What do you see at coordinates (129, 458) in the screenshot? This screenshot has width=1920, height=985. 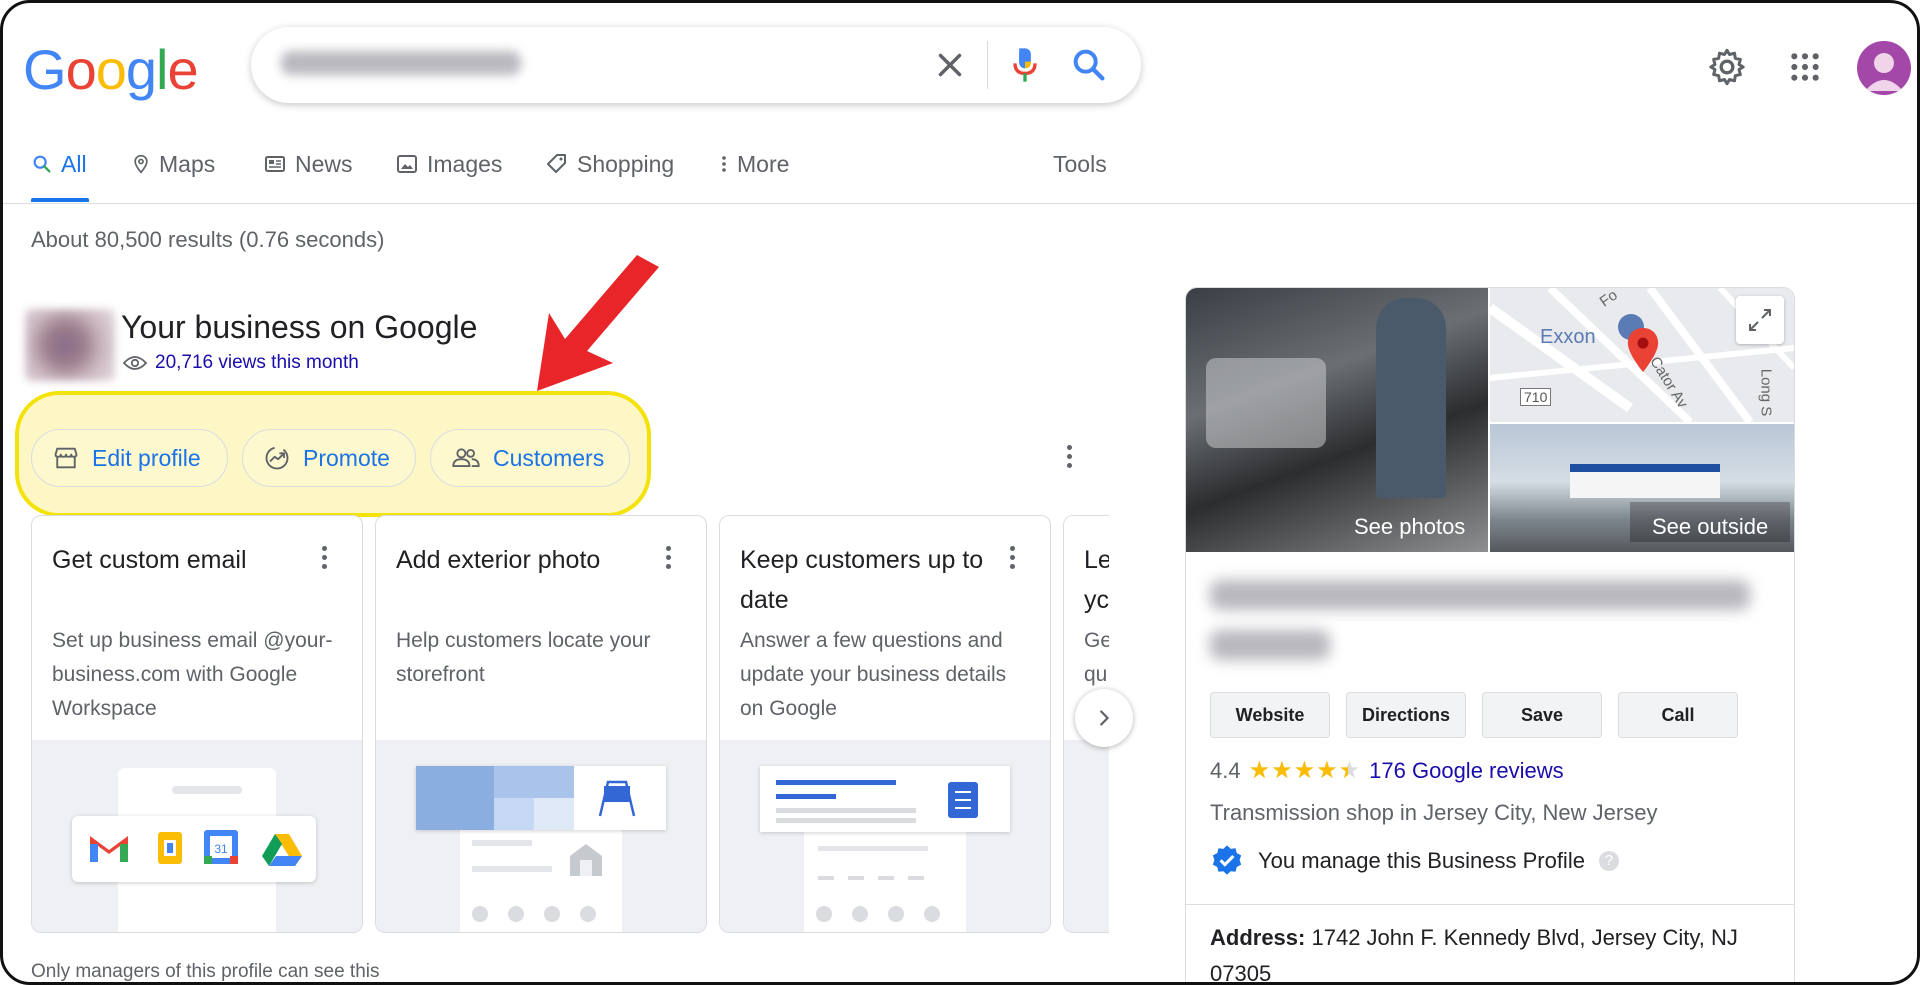 I see `edit-profile-button: Edit profile` at bounding box center [129, 458].